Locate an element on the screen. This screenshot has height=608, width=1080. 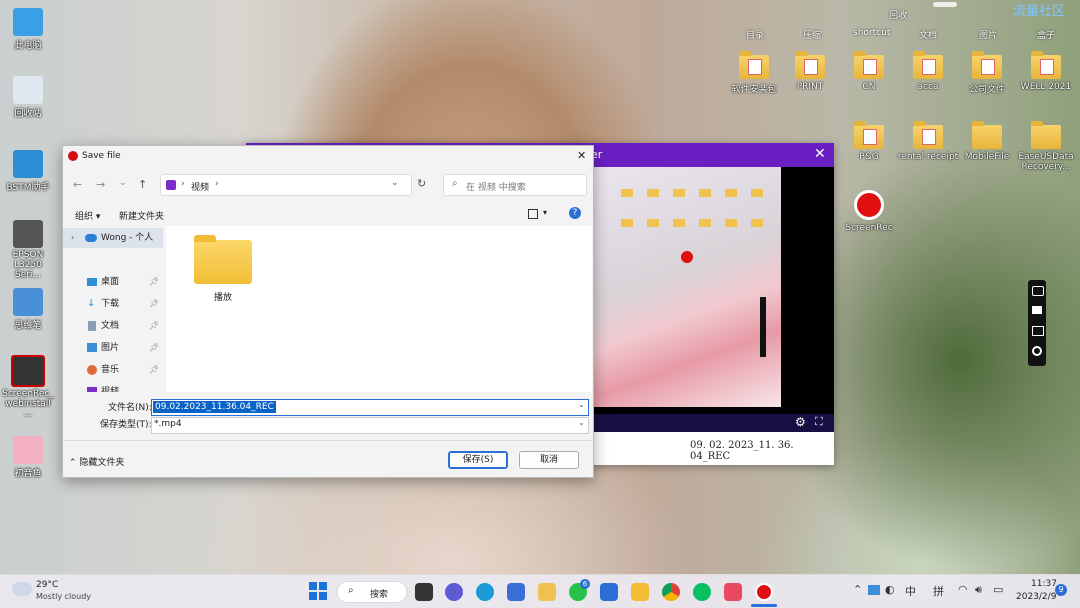
command-bar: 组织 ▾ 新建文件夹 ▾ ? is located at coordinates (328, 215).